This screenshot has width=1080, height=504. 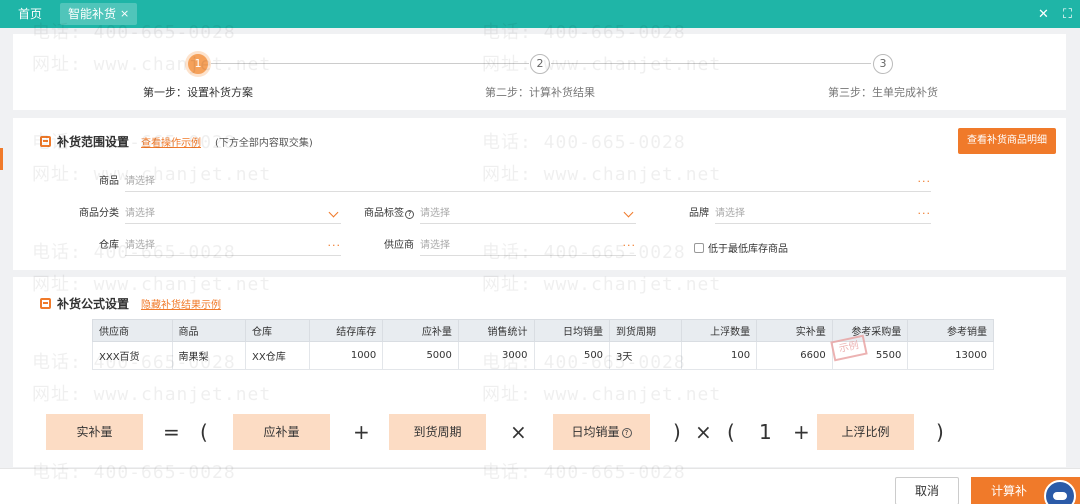 I want to click on hide-example-link: 隐藏补货结果示例, so click(x=181, y=303).